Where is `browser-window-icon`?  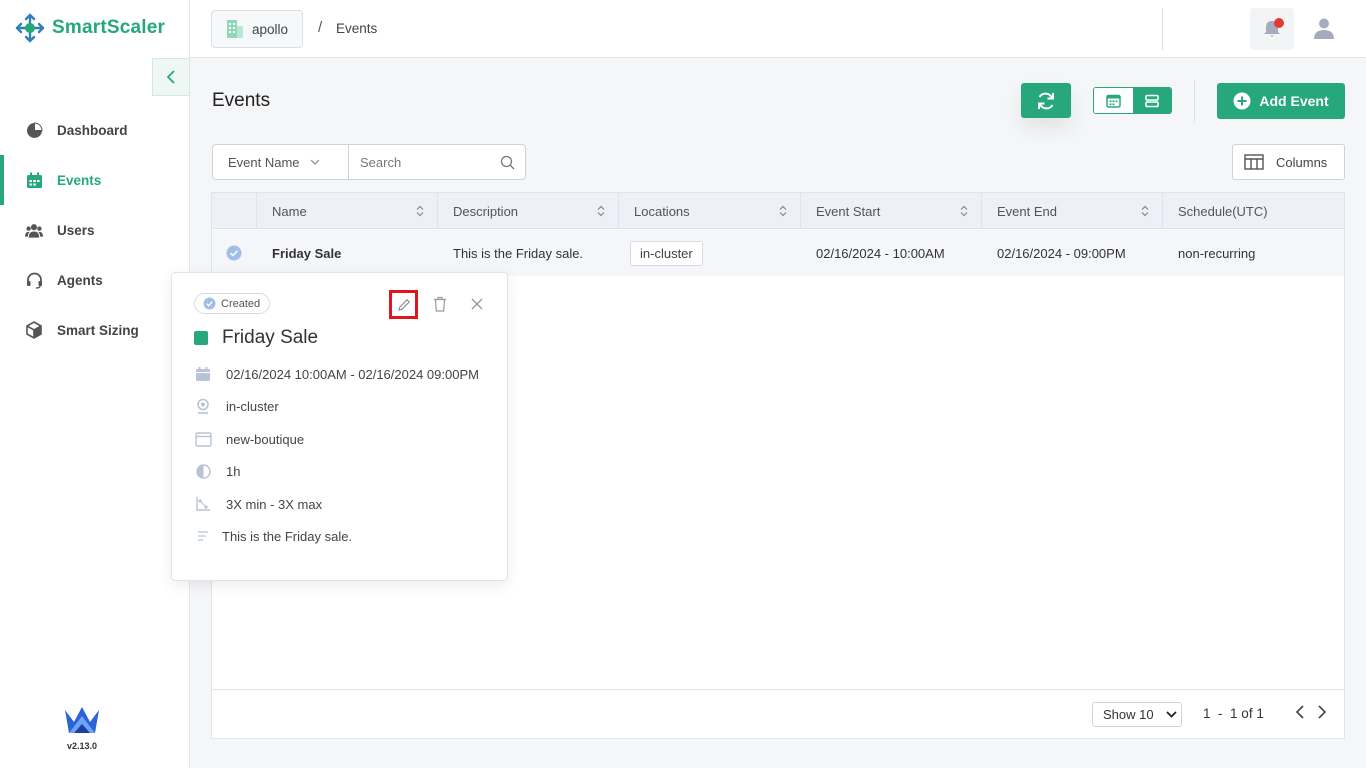
browser-window-icon is located at coordinates (203, 439).